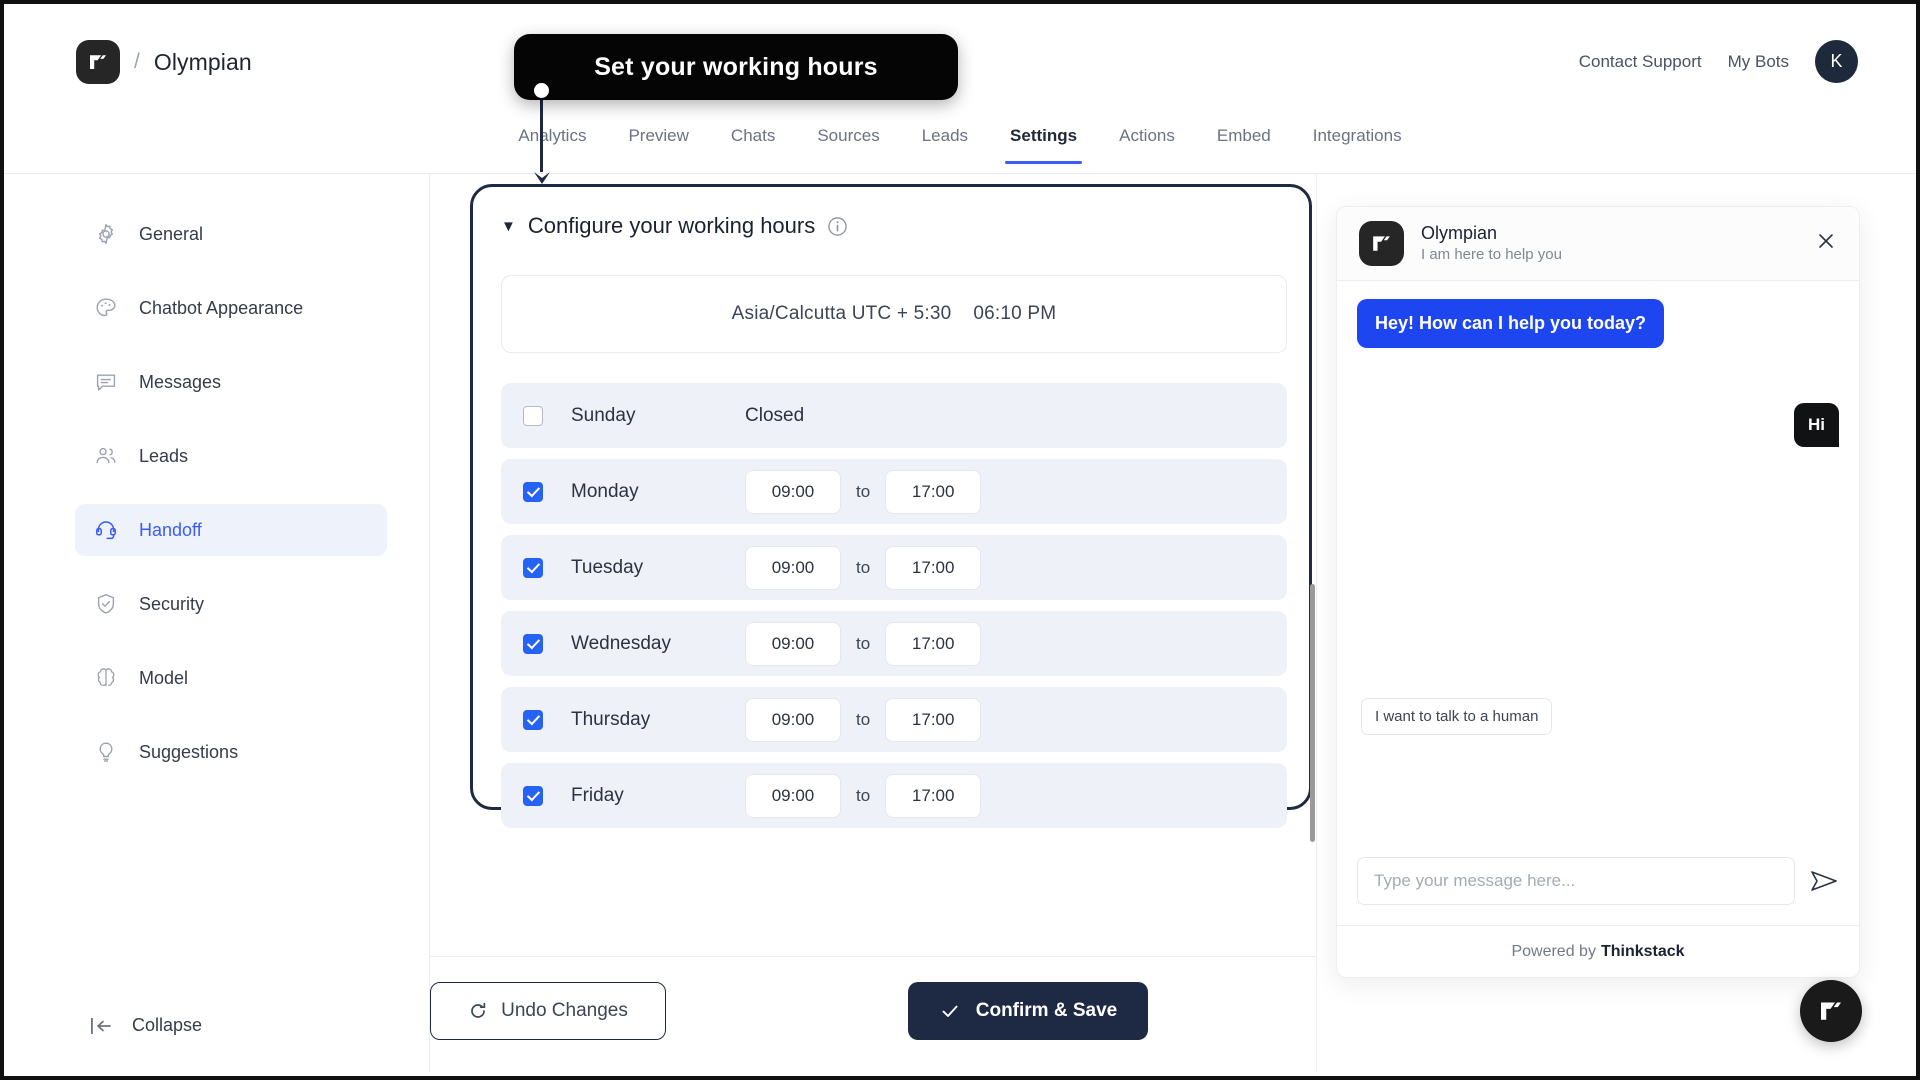 Image resolution: width=1920 pixels, height=1080 pixels. What do you see at coordinates (1357, 138) in the screenshot?
I see `tab-integrations: Integrations` at bounding box center [1357, 138].